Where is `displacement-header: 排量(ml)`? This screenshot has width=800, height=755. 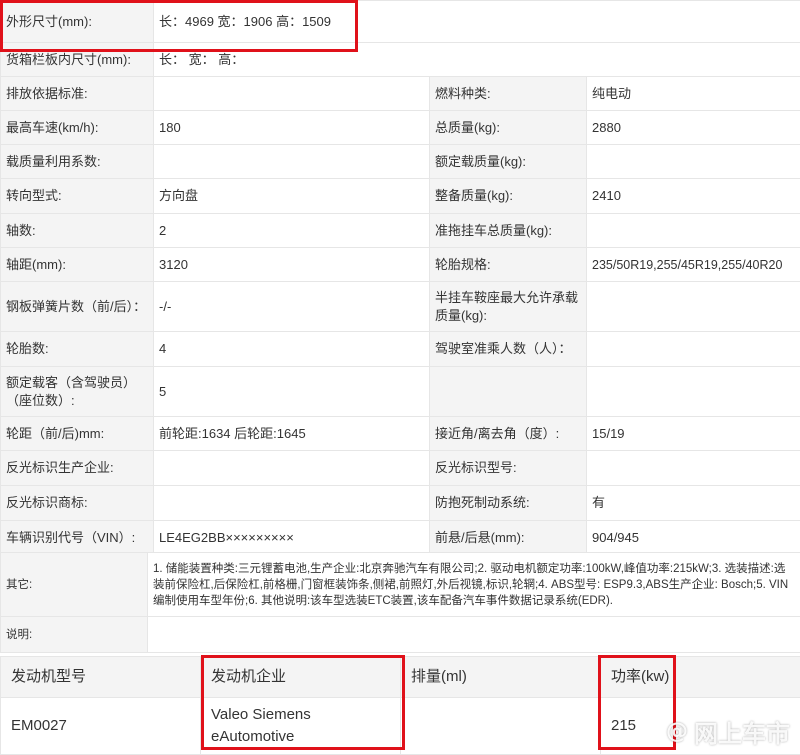
displacement-header: 排量(ml) is located at coordinates (500, 677).